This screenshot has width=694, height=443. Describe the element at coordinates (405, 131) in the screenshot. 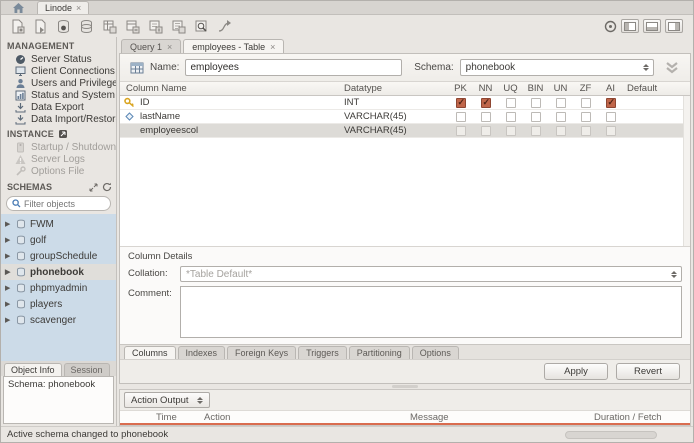

I see `column-row-employeescol: employeescol VARCHAR(45)` at that location.